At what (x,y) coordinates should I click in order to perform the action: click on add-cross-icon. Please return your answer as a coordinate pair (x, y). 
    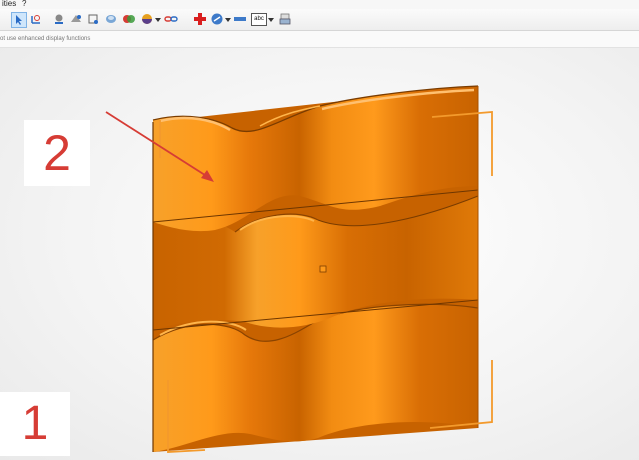
    Looking at the image, I should click on (200, 19).